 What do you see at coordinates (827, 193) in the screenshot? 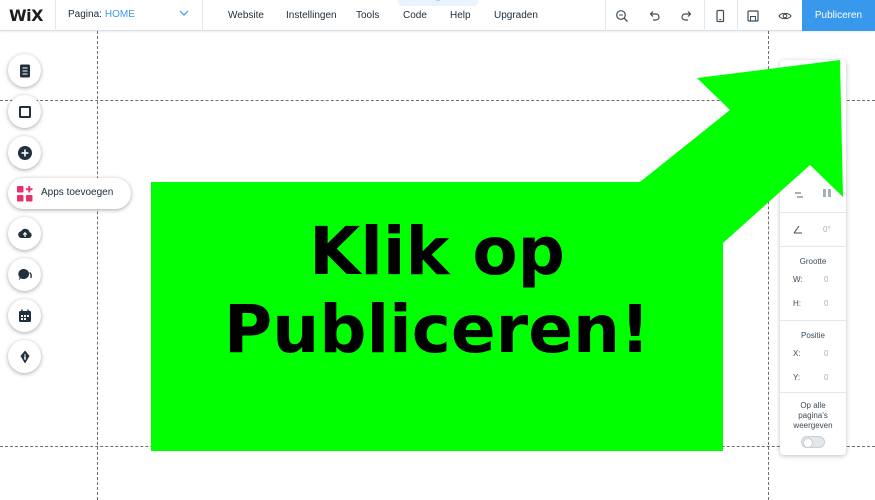
I see `match-size-icon` at bounding box center [827, 193].